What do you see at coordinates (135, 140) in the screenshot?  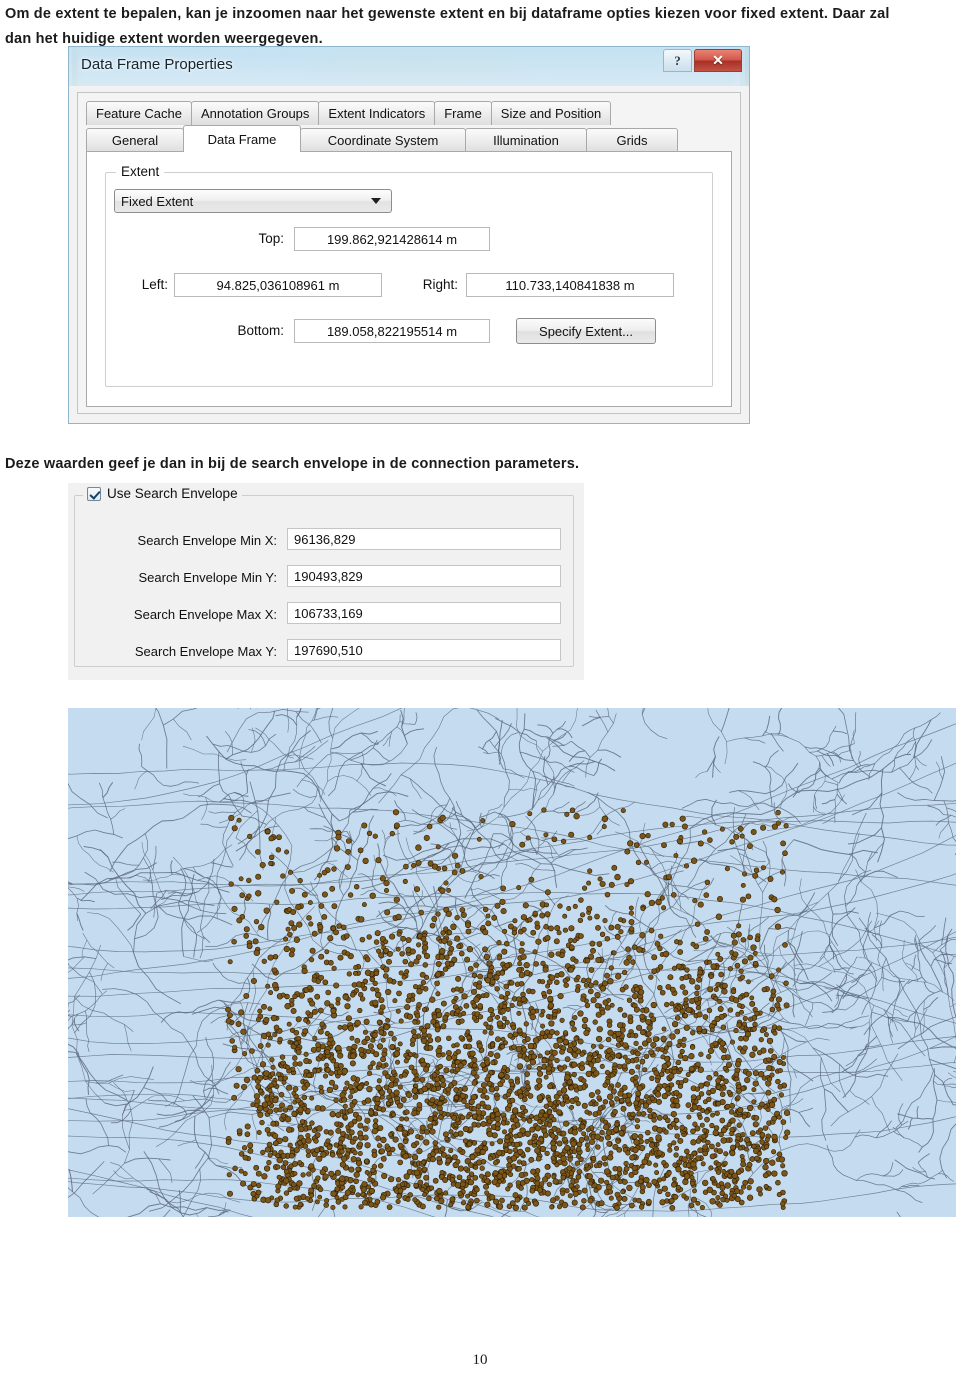 I see `tab-general: General` at bounding box center [135, 140].